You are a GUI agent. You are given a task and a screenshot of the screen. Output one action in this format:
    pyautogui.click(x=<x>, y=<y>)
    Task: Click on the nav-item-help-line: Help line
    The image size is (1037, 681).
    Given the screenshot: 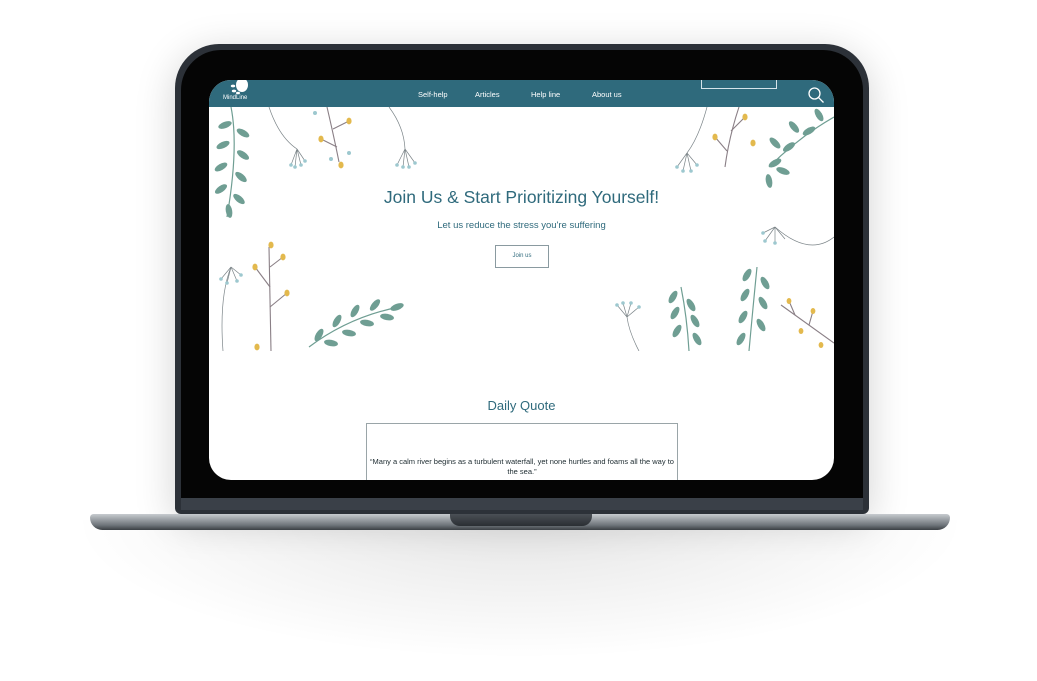 What is the action you would take?
    pyautogui.click(x=545, y=94)
    